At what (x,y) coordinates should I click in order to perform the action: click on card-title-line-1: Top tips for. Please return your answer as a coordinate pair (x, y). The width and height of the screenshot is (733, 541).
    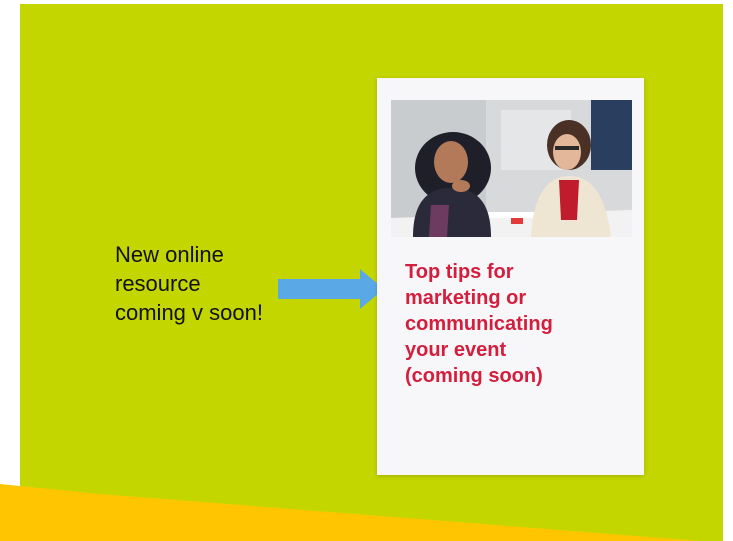
    Looking at the image, I should click on (459, 272).